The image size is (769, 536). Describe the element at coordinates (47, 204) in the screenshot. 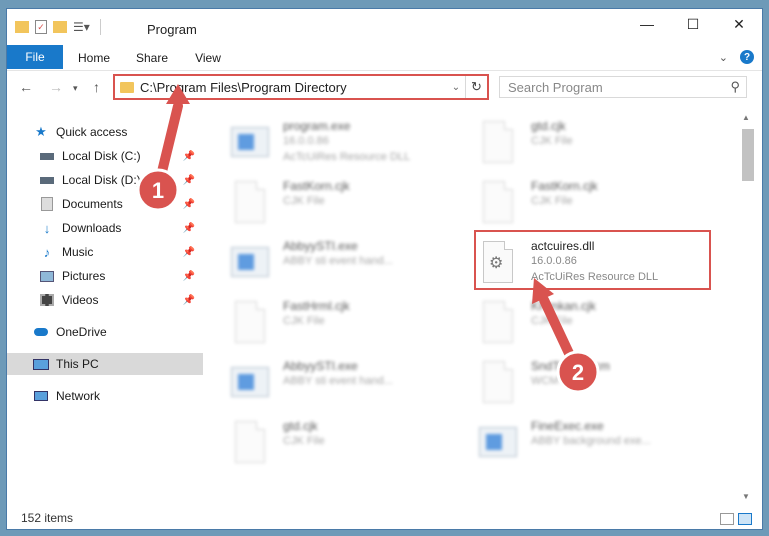

I see `documents-icon` at that location.